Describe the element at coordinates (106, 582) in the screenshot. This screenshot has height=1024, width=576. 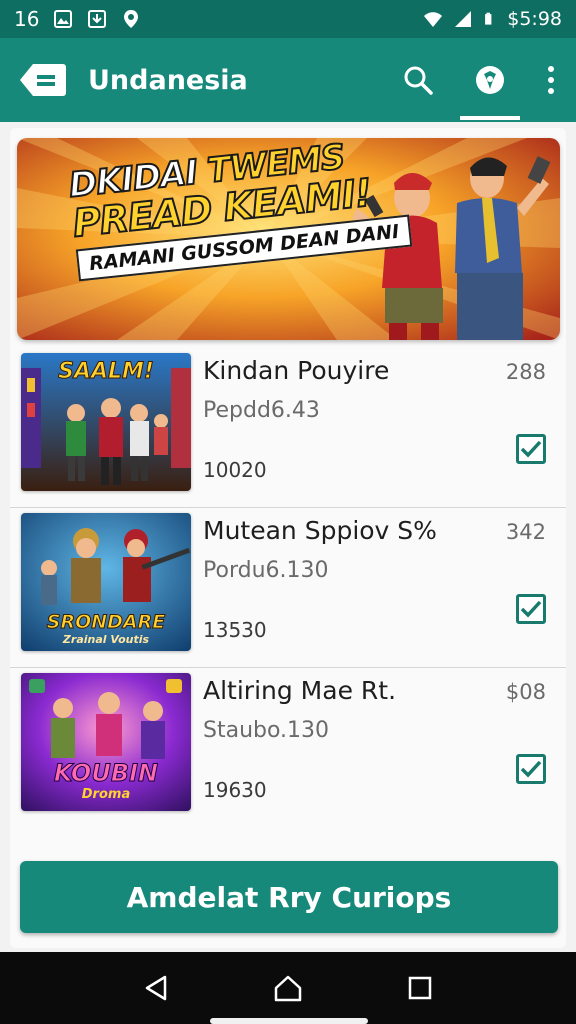
I see `item-thumbnail: SRONDARE Zrainal Voutis` at that location.